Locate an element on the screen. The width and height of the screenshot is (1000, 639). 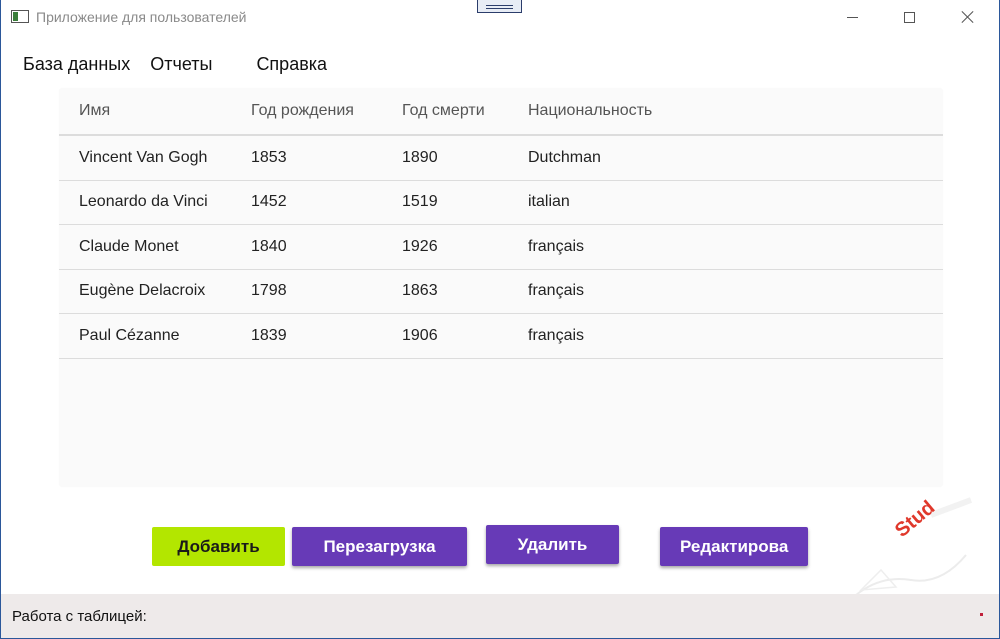
cell-death-year: 1863 is located at coordinates (420, 291).